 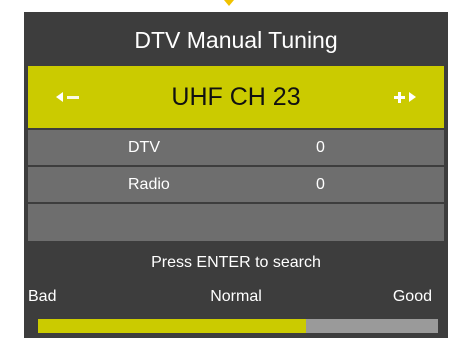 What do you see at coordinates (412, 296) in the screenshot?
I see `signal-label-good: Good` at bounding box center [412, 296].